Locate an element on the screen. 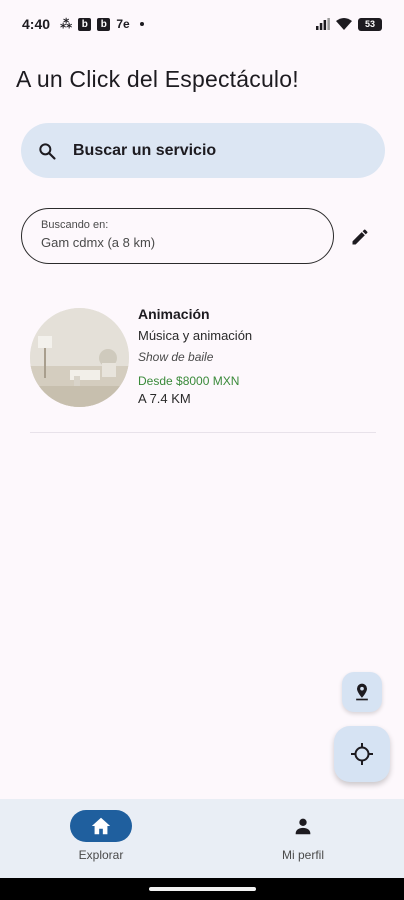 The width and height of the screenshot is (404, 900). nav-item-explorar: Explorar is located at coordinates (101, 838).